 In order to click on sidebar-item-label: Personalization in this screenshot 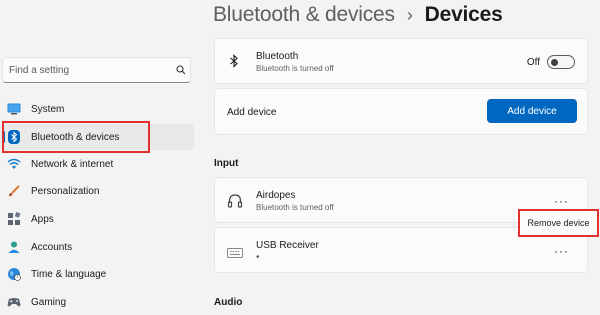, I will do `click(65, 191)`.